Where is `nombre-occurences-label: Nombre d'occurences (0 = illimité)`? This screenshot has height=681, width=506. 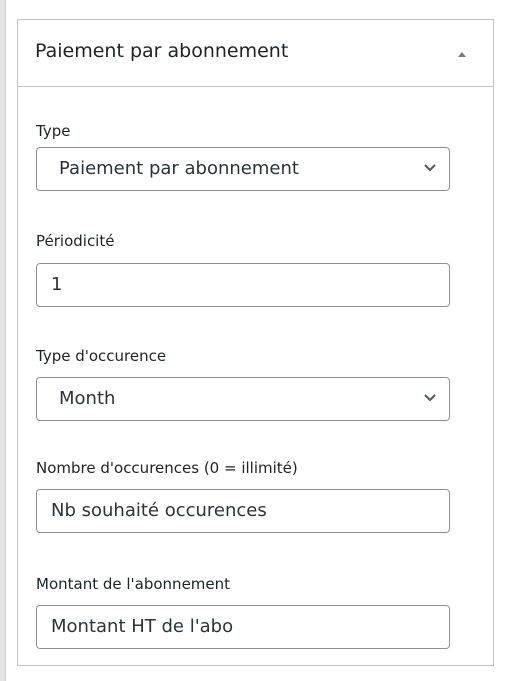 nombre-occurences-label: Nombre d'occurences (0 = illimité) is located at coordinates (167, 468).